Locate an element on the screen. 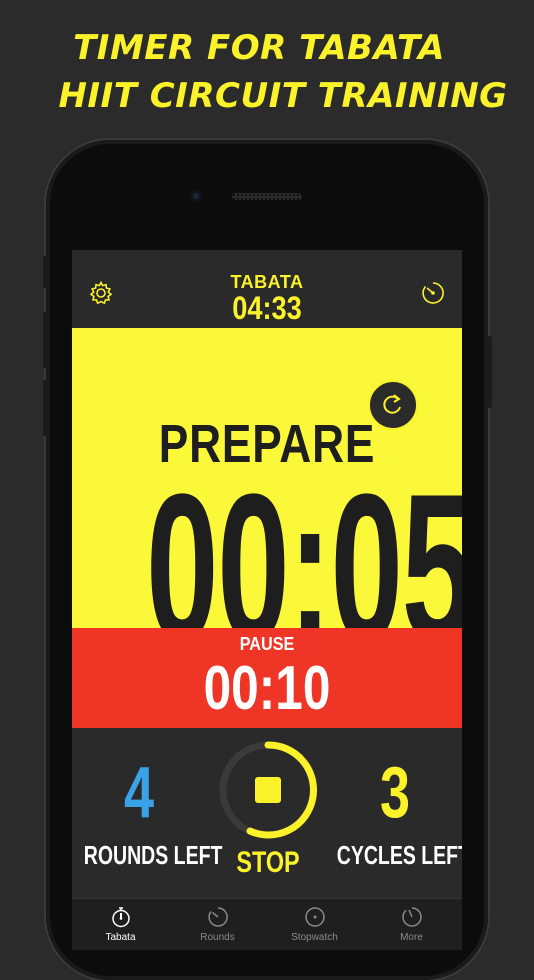 This screenshot has width=534, height=980. phone-side-button is located at coordinates (45, 272).